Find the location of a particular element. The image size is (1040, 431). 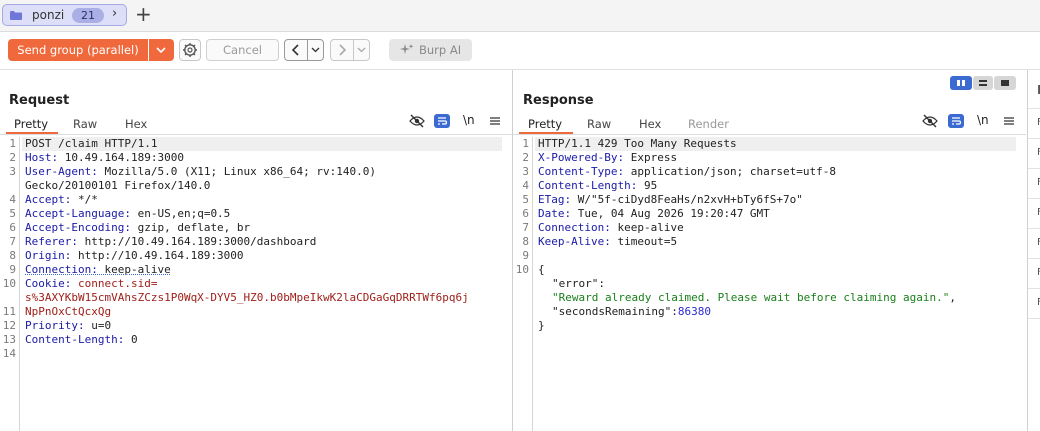

request-tab-separator is located at coordinates (256, 134).